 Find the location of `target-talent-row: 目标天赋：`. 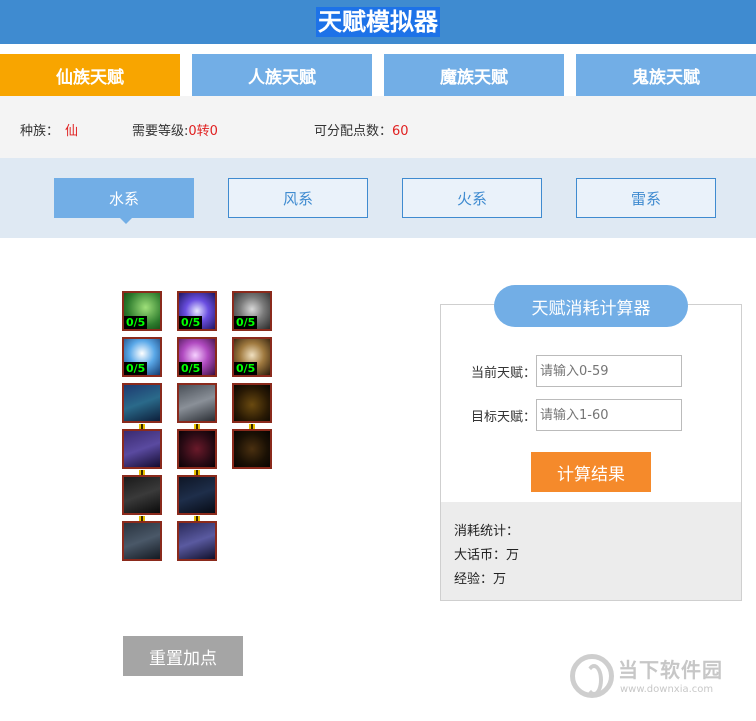

target-talent-row: 目标天赋： is located at coordinates (577, 415).